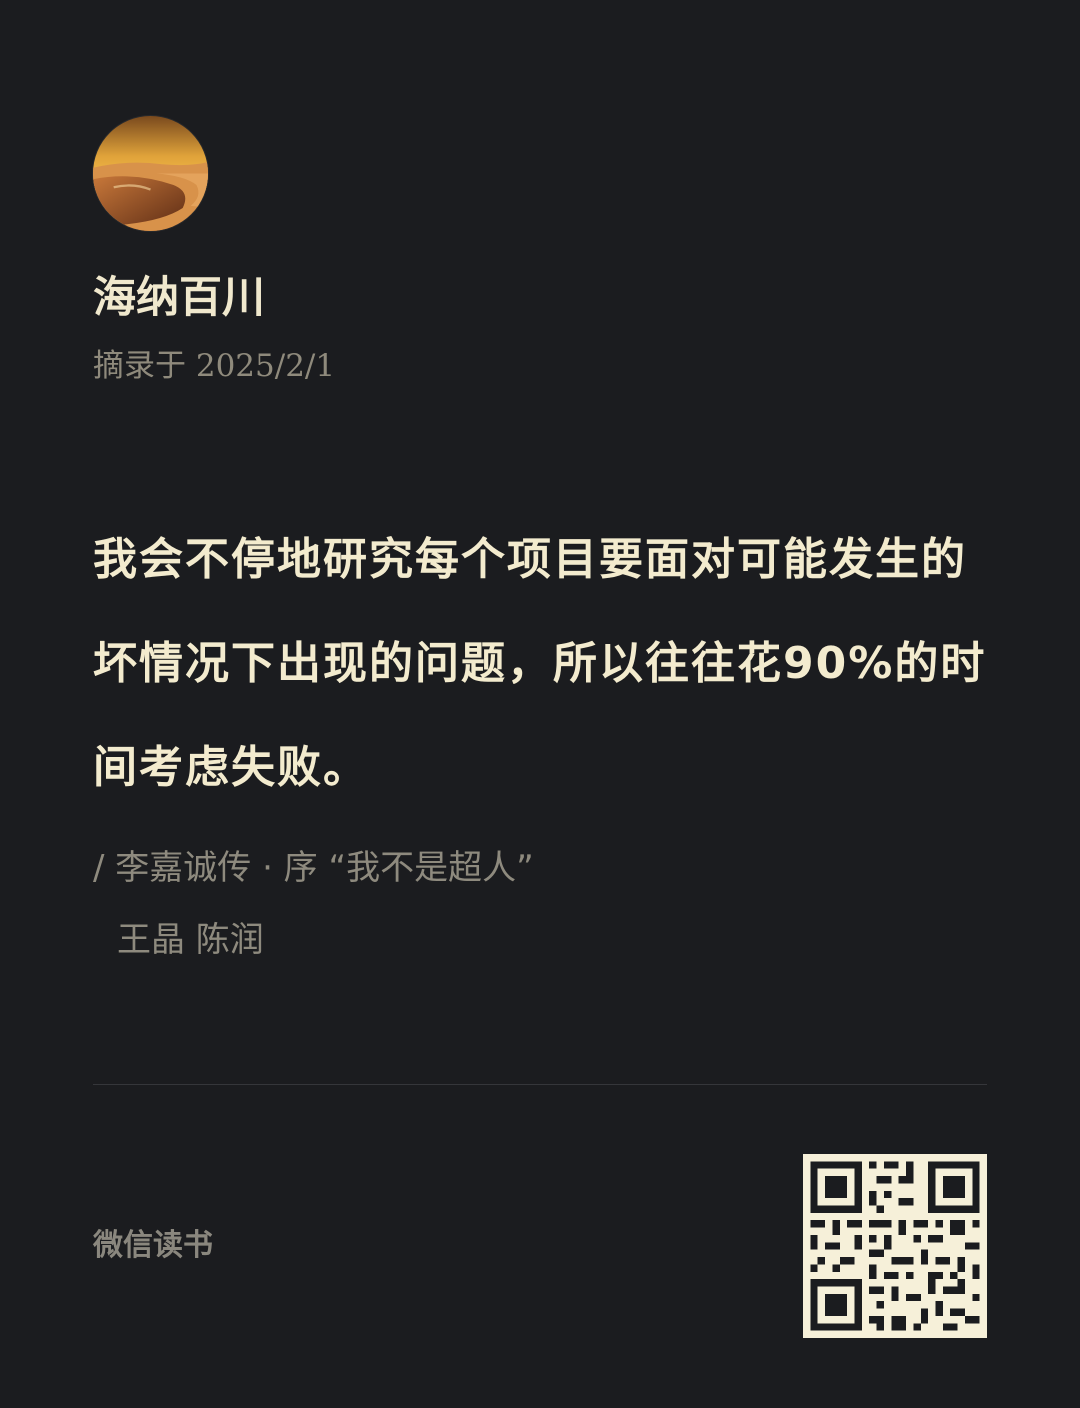 Image resolution: width=1080 pixels, height=1408 pixels. I want to click on qr-code-icon, so click(895, 1246).